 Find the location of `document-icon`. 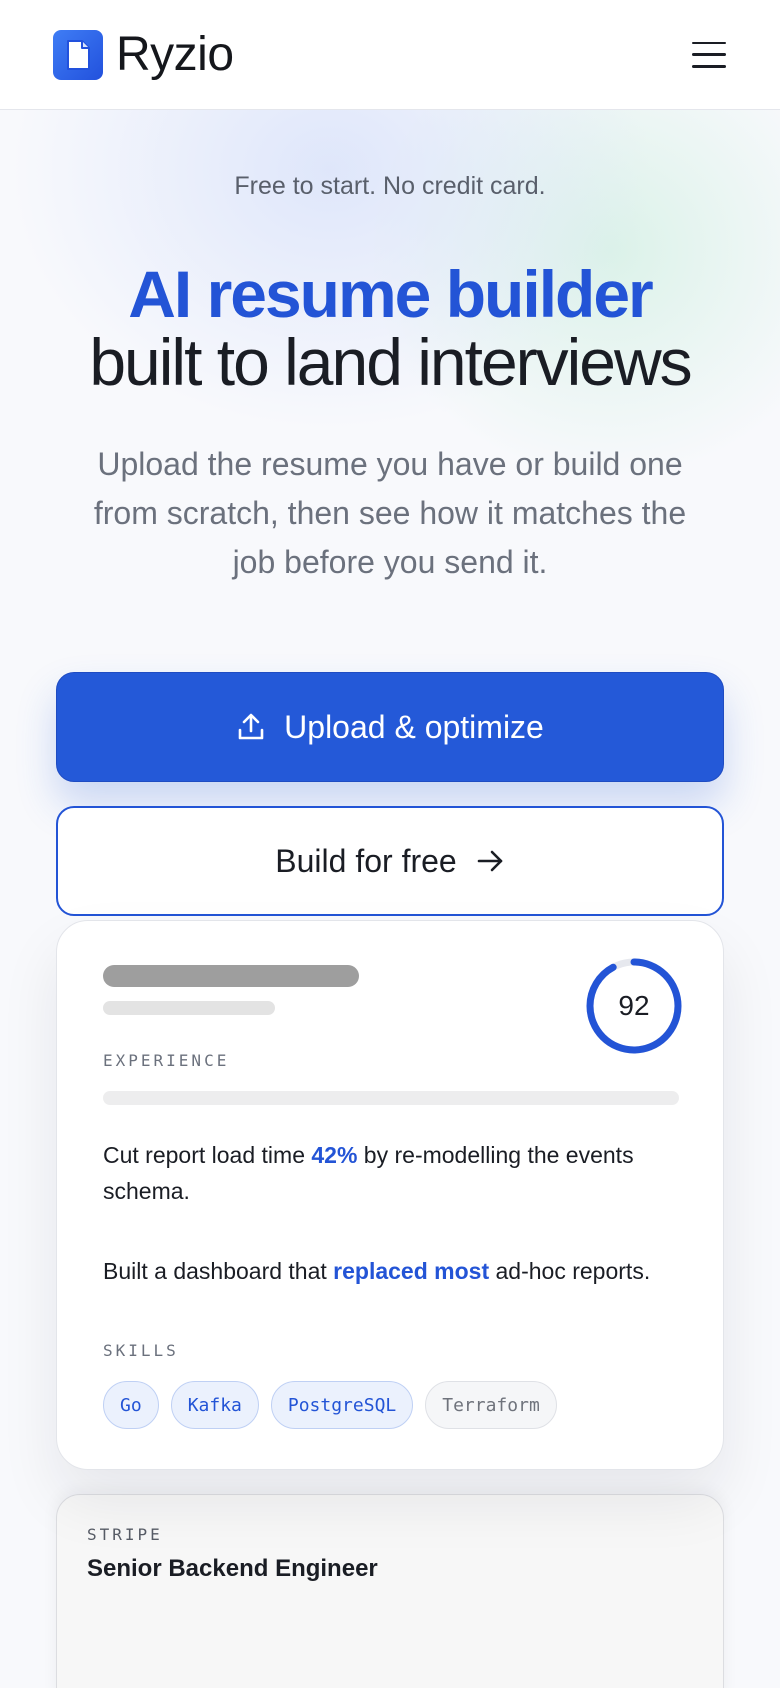

document-icon is located at coordinates (78, 54).